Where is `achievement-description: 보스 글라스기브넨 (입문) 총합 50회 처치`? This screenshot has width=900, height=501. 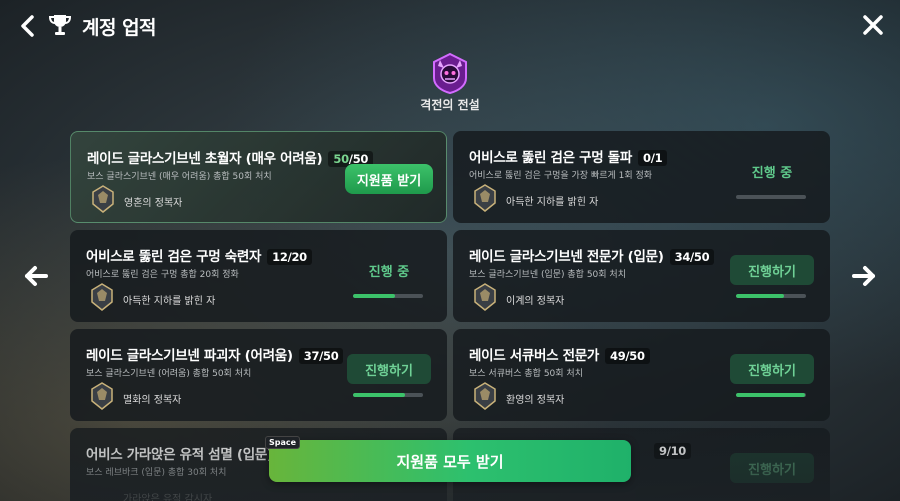
achievement-description: 보스 글라스기브넨 (입문) 총합 50회 처치 is located at coordinates (547, 275).